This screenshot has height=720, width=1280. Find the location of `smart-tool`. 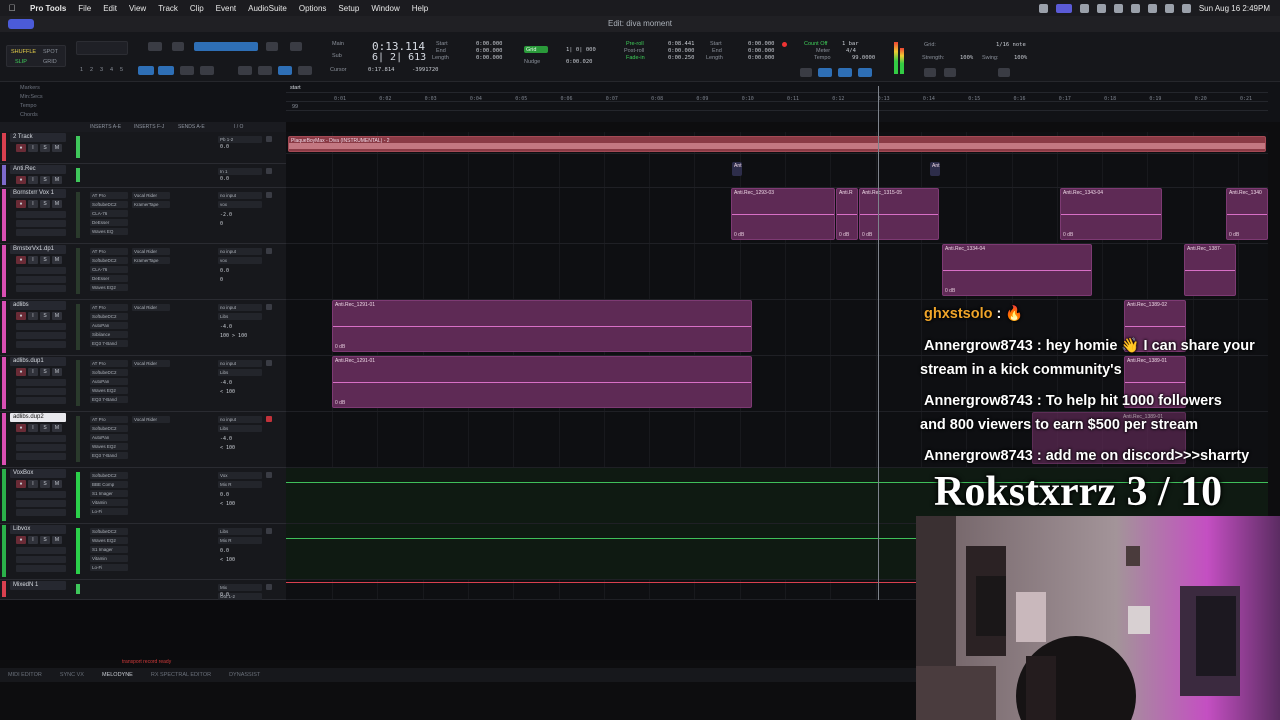

smart-tool is located at coordinates (226, 46).